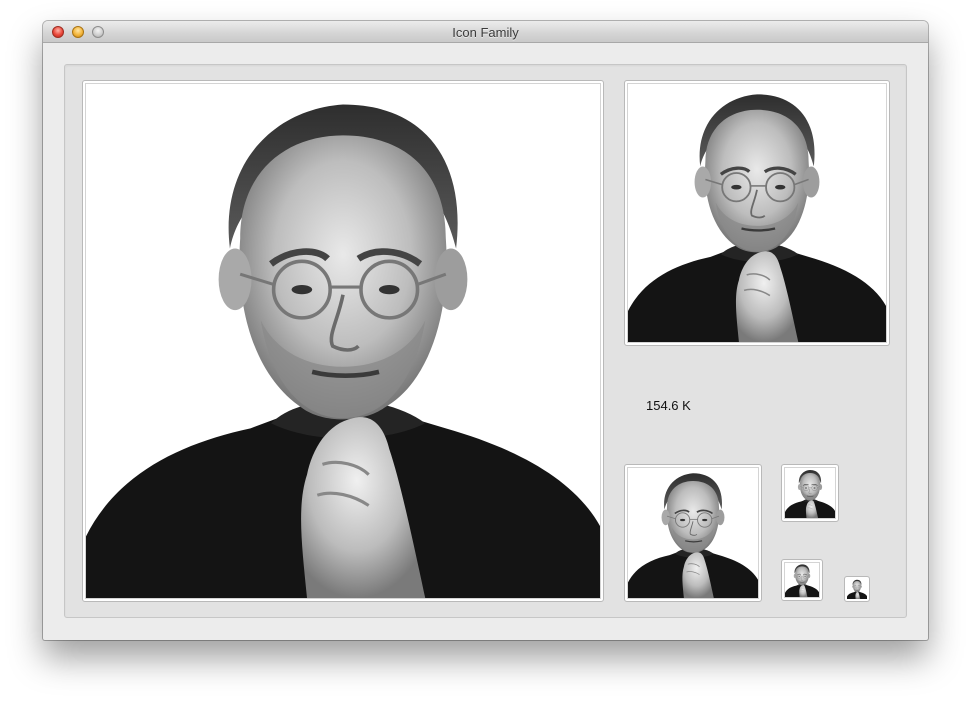 This screenshot has width=970, height=705. What do you see at coordinates (668, 405) in the screenshot?
I see `file-size-label: 154.6 K` at bounding box center [668, 405].